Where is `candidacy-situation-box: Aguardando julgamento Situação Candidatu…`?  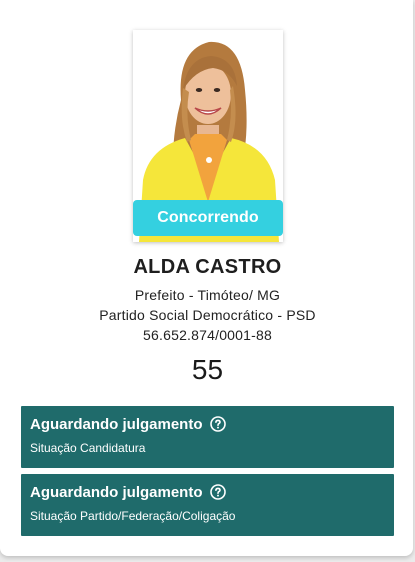
candidacy-situation-box: Aguardando julgamento Situação Candidatu… is located at coordinates (207, 437).